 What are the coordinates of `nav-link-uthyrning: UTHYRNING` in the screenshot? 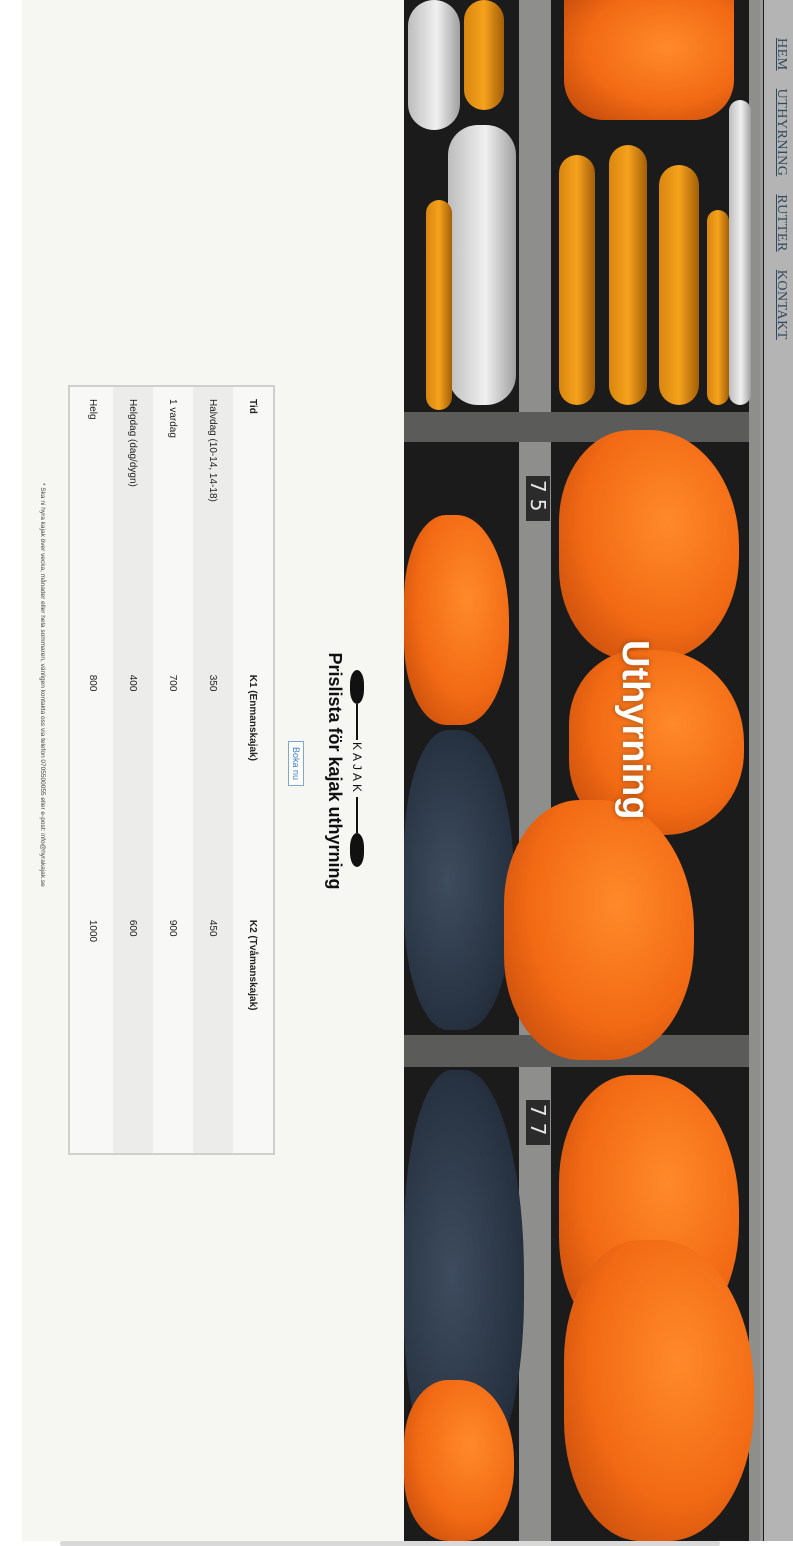 It's located at (781, 133).